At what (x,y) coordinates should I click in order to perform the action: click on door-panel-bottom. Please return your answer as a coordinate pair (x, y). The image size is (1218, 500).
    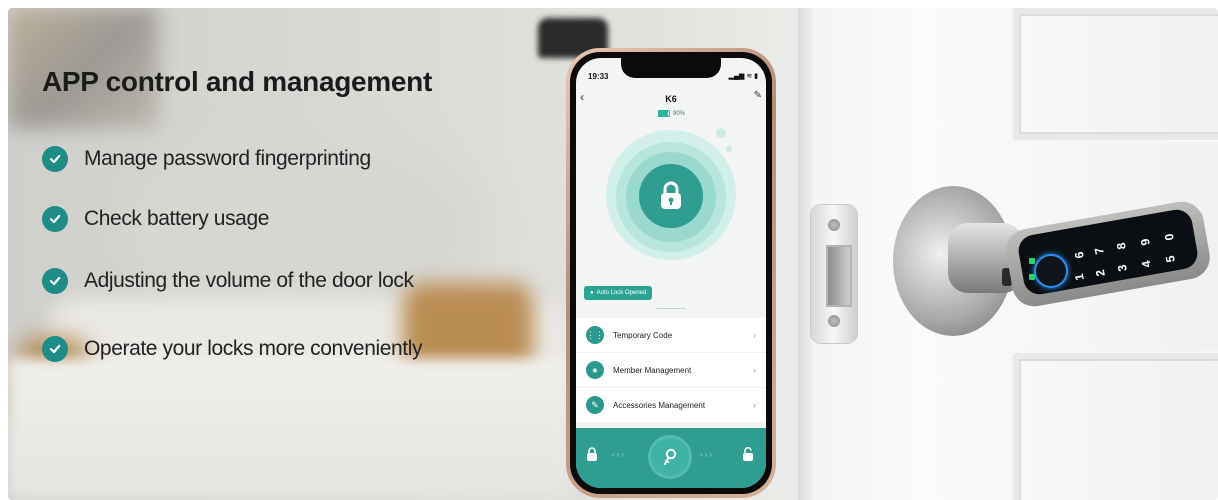
    Looking at the image, I should click on (1115, 426).